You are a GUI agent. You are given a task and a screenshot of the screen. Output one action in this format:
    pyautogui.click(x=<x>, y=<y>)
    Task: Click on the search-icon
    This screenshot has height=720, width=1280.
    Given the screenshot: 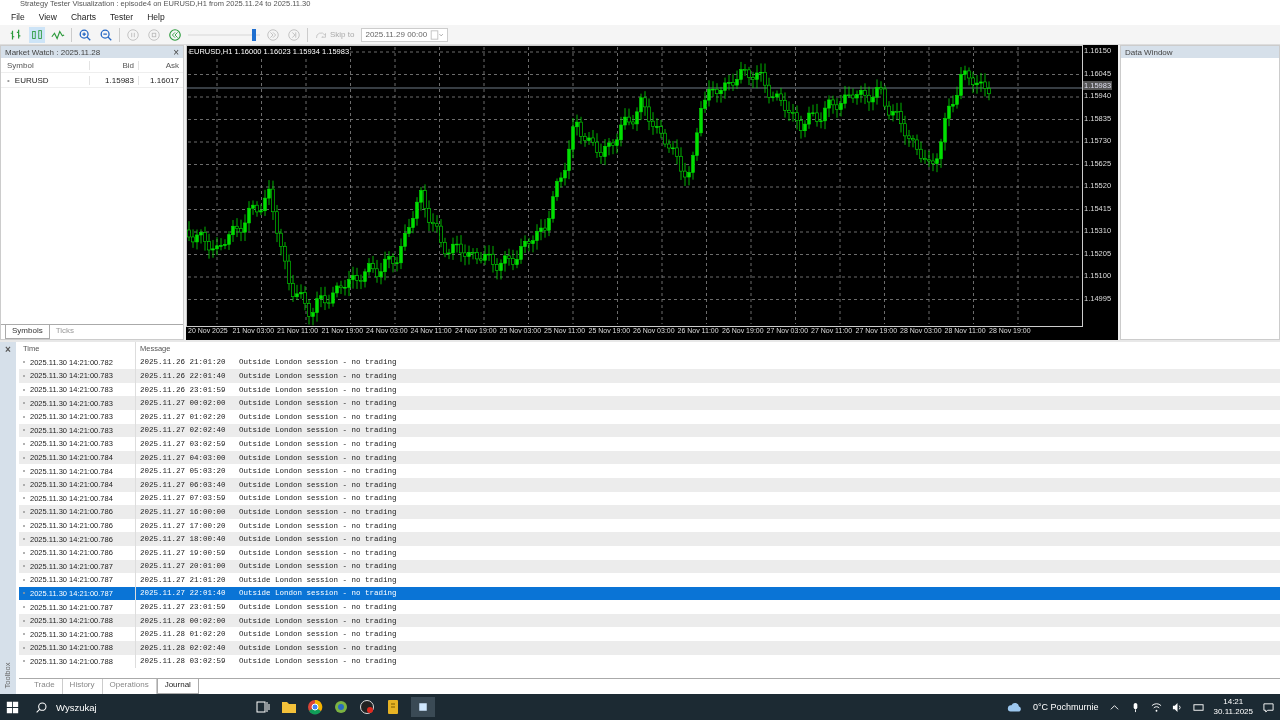 What is the action you would take?
    pyautogui.click(x=41, y=707)
    